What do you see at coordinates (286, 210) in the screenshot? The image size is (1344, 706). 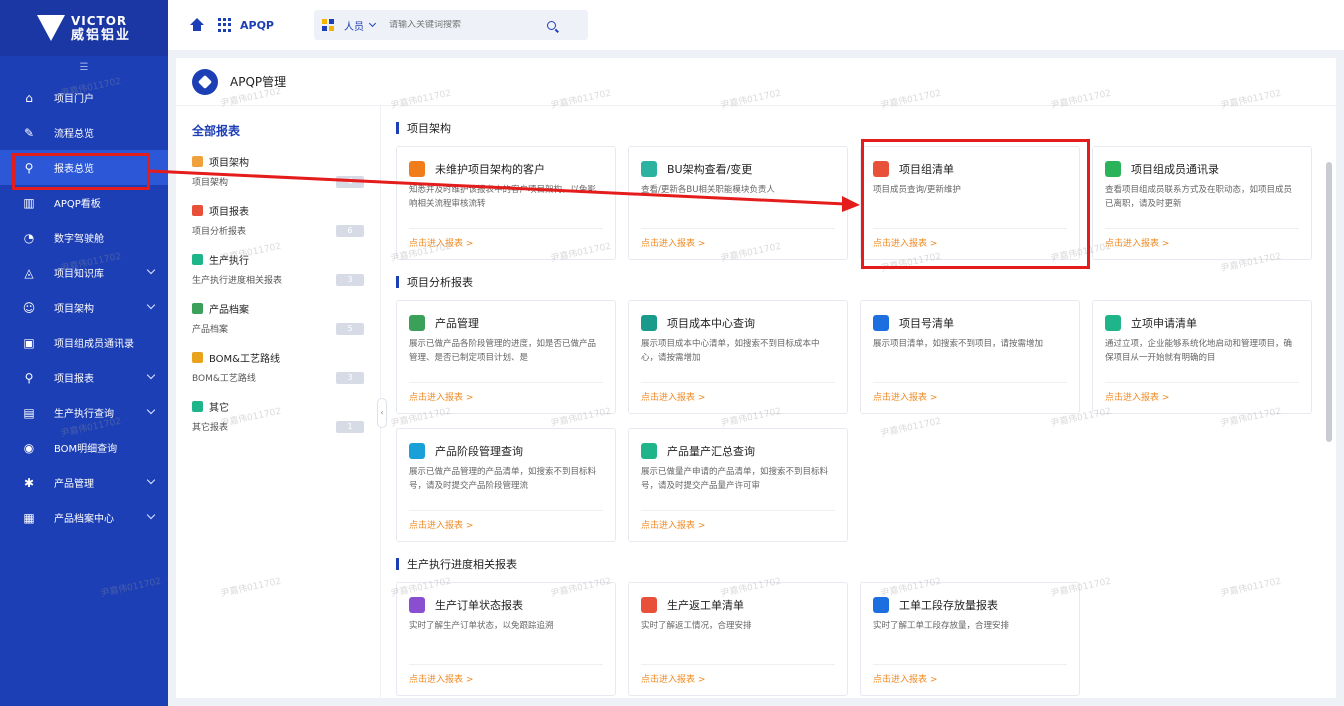 I see `category-name: 项目报表` at bounding box center [286, 210].